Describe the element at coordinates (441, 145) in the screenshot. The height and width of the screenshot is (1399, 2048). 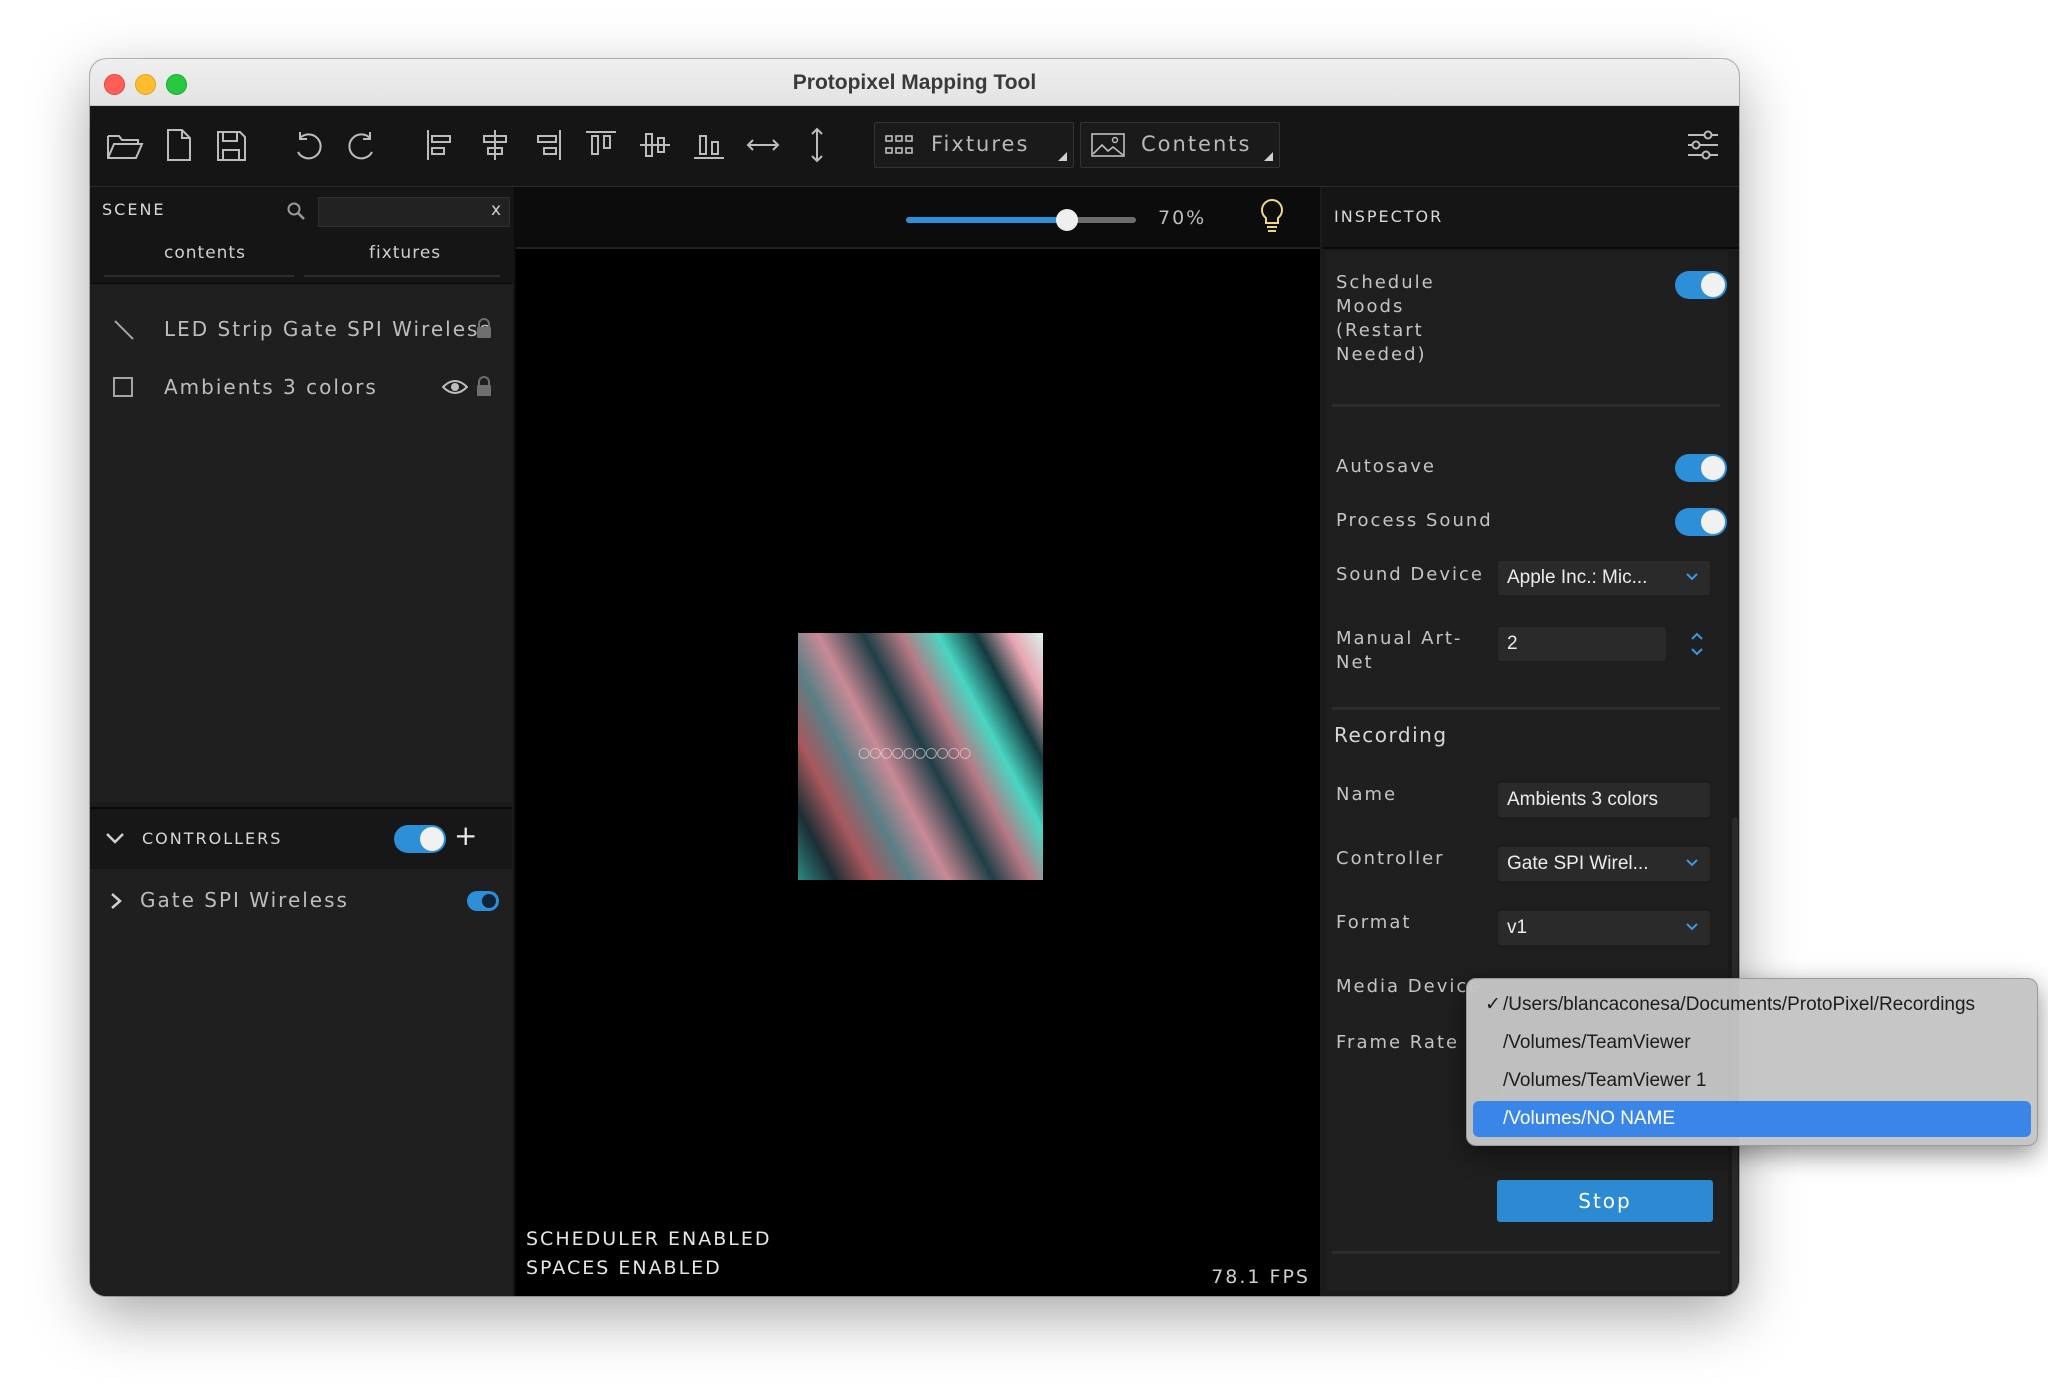
I see `align-left-icon` at that location.